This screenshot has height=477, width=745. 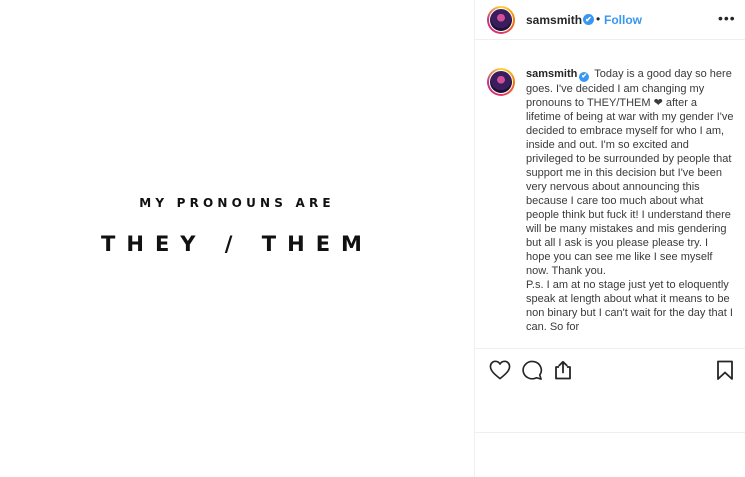 I want to click on comment-icon, so click(x=532, y=372).